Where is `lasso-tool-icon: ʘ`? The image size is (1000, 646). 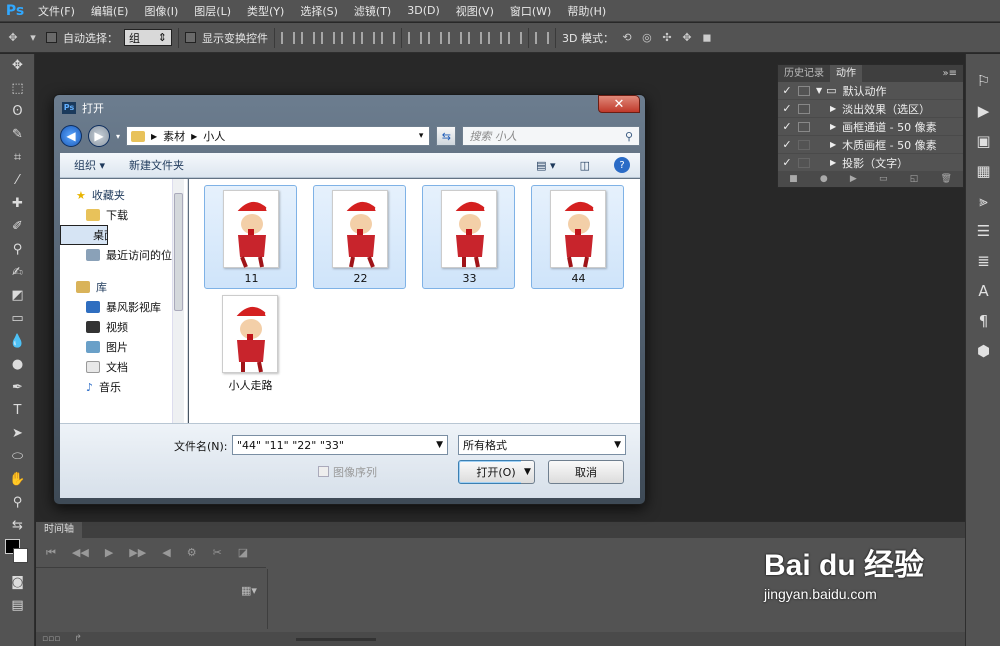
lasso-tool-icon: ʘ is located at coordinates (17, 111).